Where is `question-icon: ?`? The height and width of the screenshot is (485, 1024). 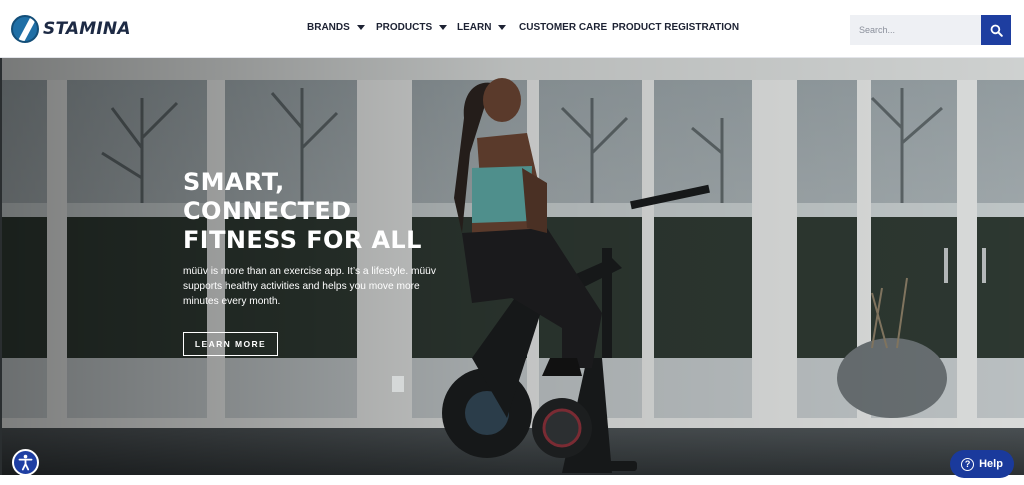 question-icon: ? is located at coordinates (968, 464).